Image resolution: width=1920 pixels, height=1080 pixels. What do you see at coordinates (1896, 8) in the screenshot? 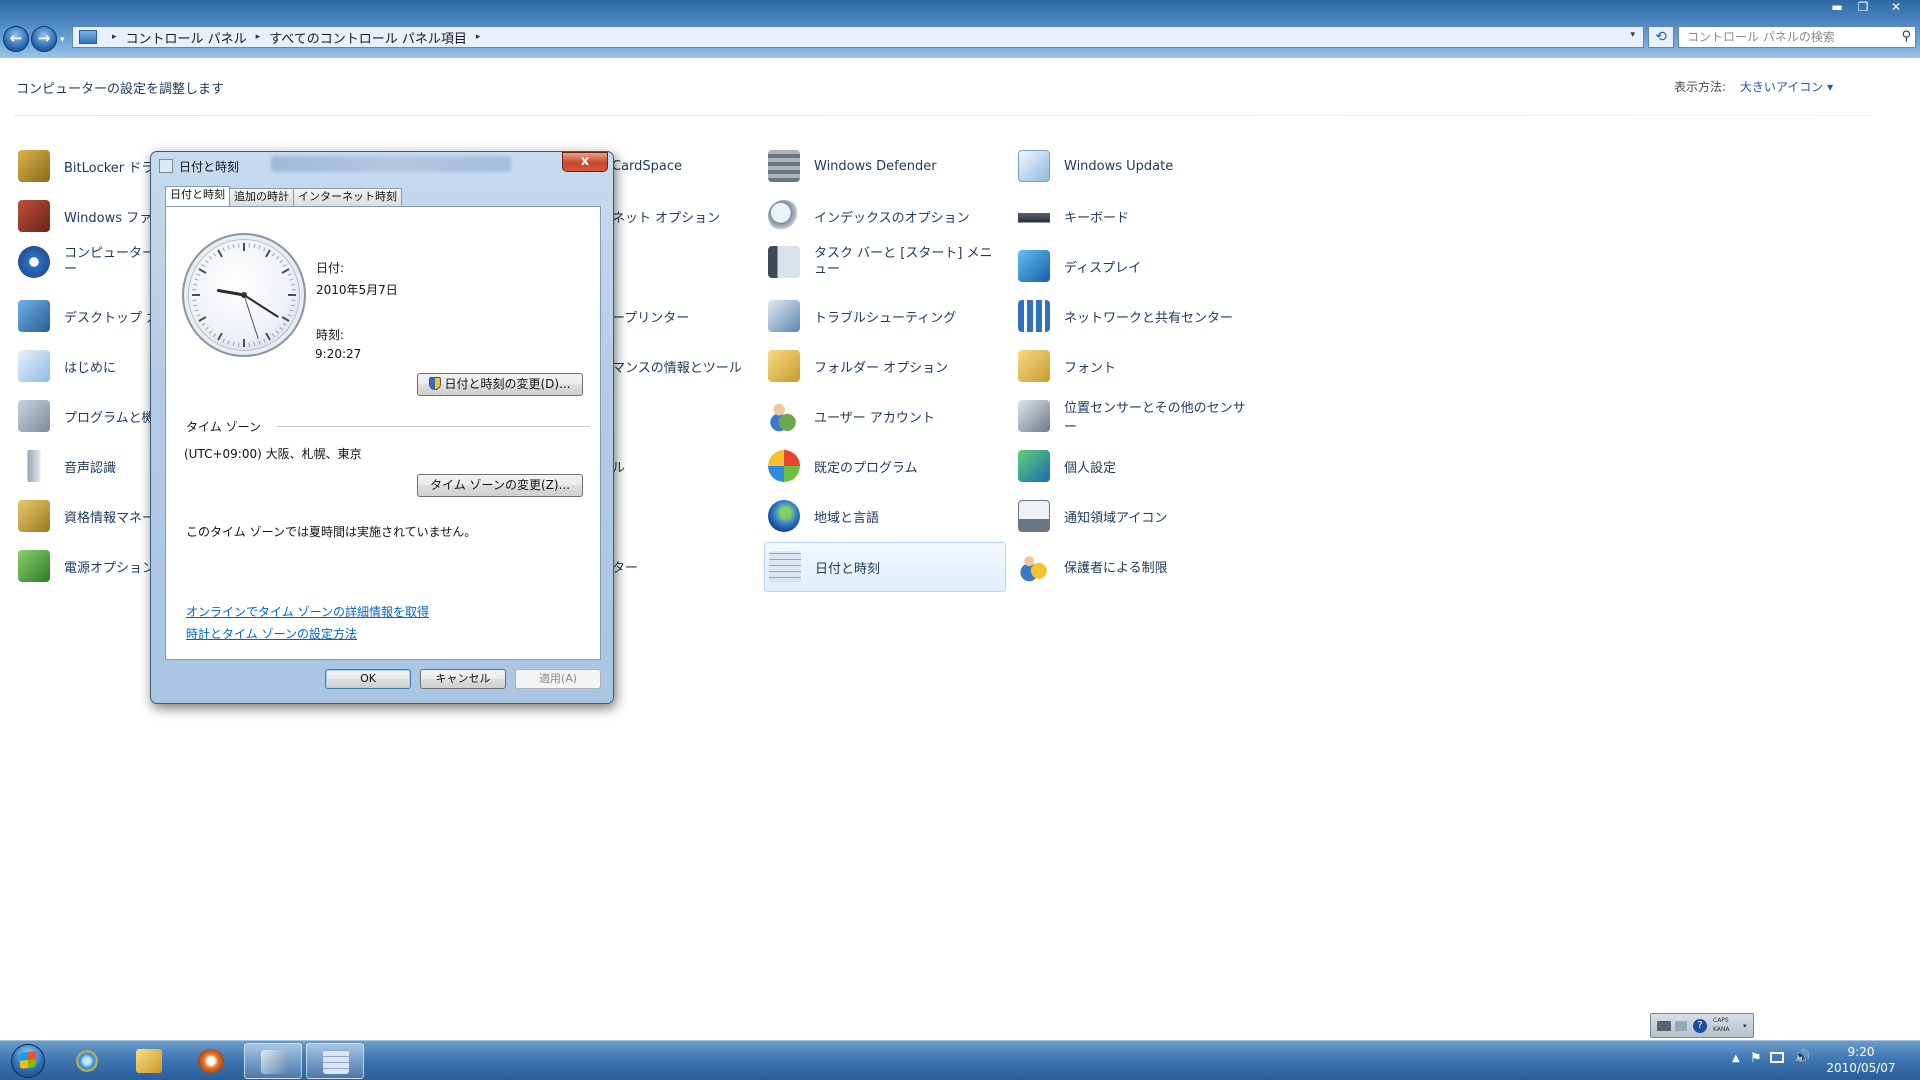
I see `close-window-button: ✕` at bounding box center [1896, 8].